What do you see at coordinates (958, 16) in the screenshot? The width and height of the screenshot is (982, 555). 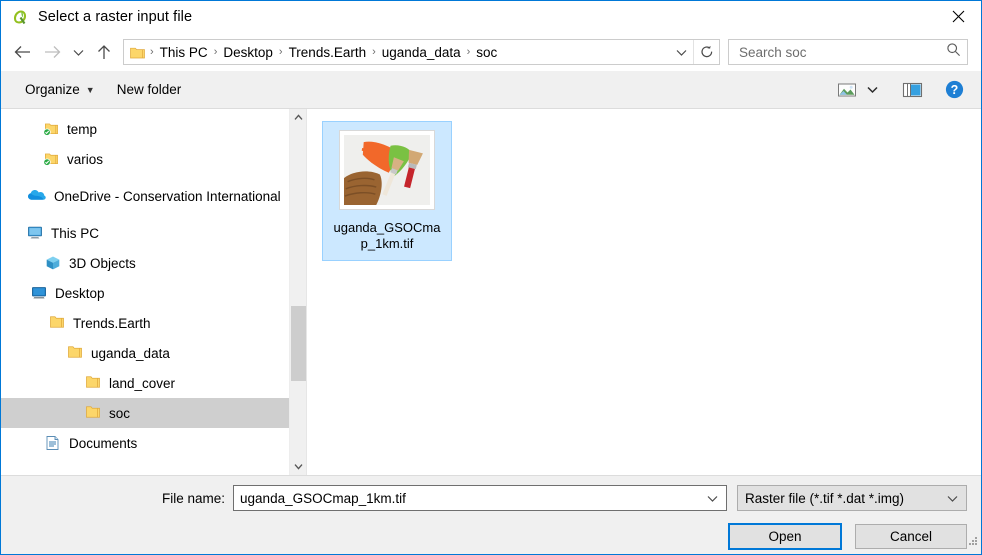 I see `close-button` at bounding box center [958, 16].